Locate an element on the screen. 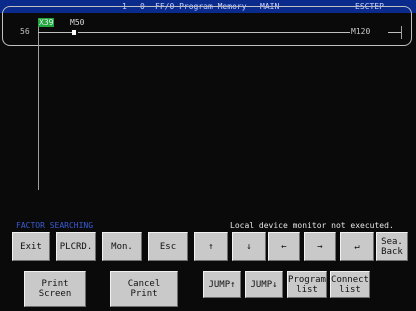 The height and width of the screenshot is (311, 416). status-mode: FACTOR SEARCHING is located at coordinates (55, 225).